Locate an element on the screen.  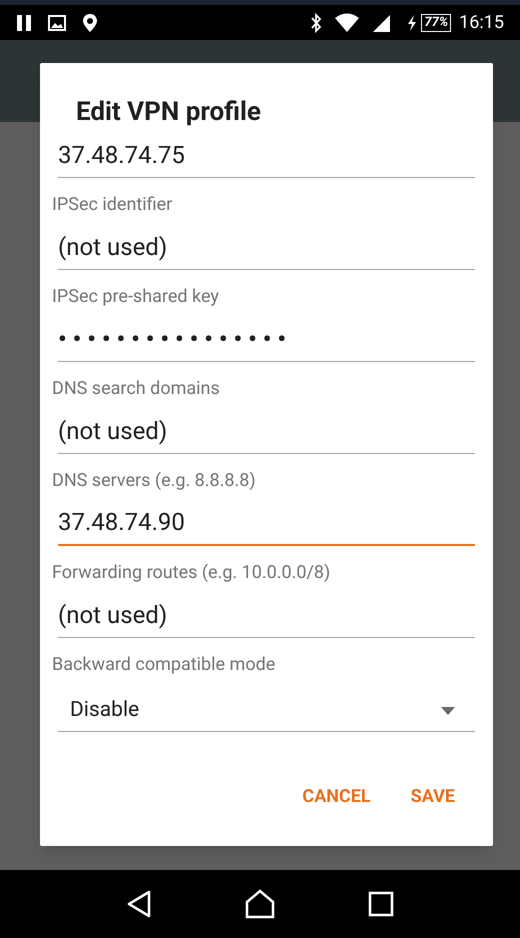
input-field: 37.48.74.90 is located at coordinates (266, 523).